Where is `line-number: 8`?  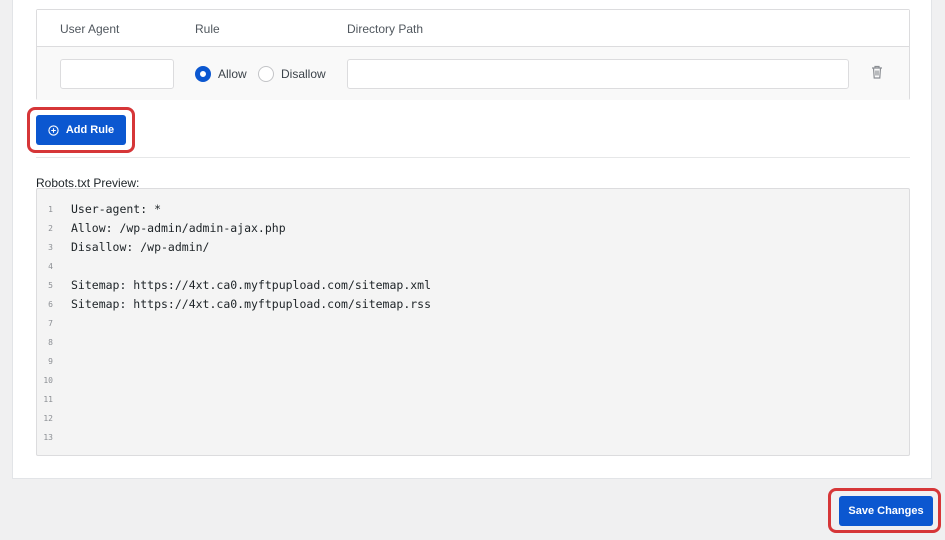 line-number: 8 is located at coordinates (50, 342).